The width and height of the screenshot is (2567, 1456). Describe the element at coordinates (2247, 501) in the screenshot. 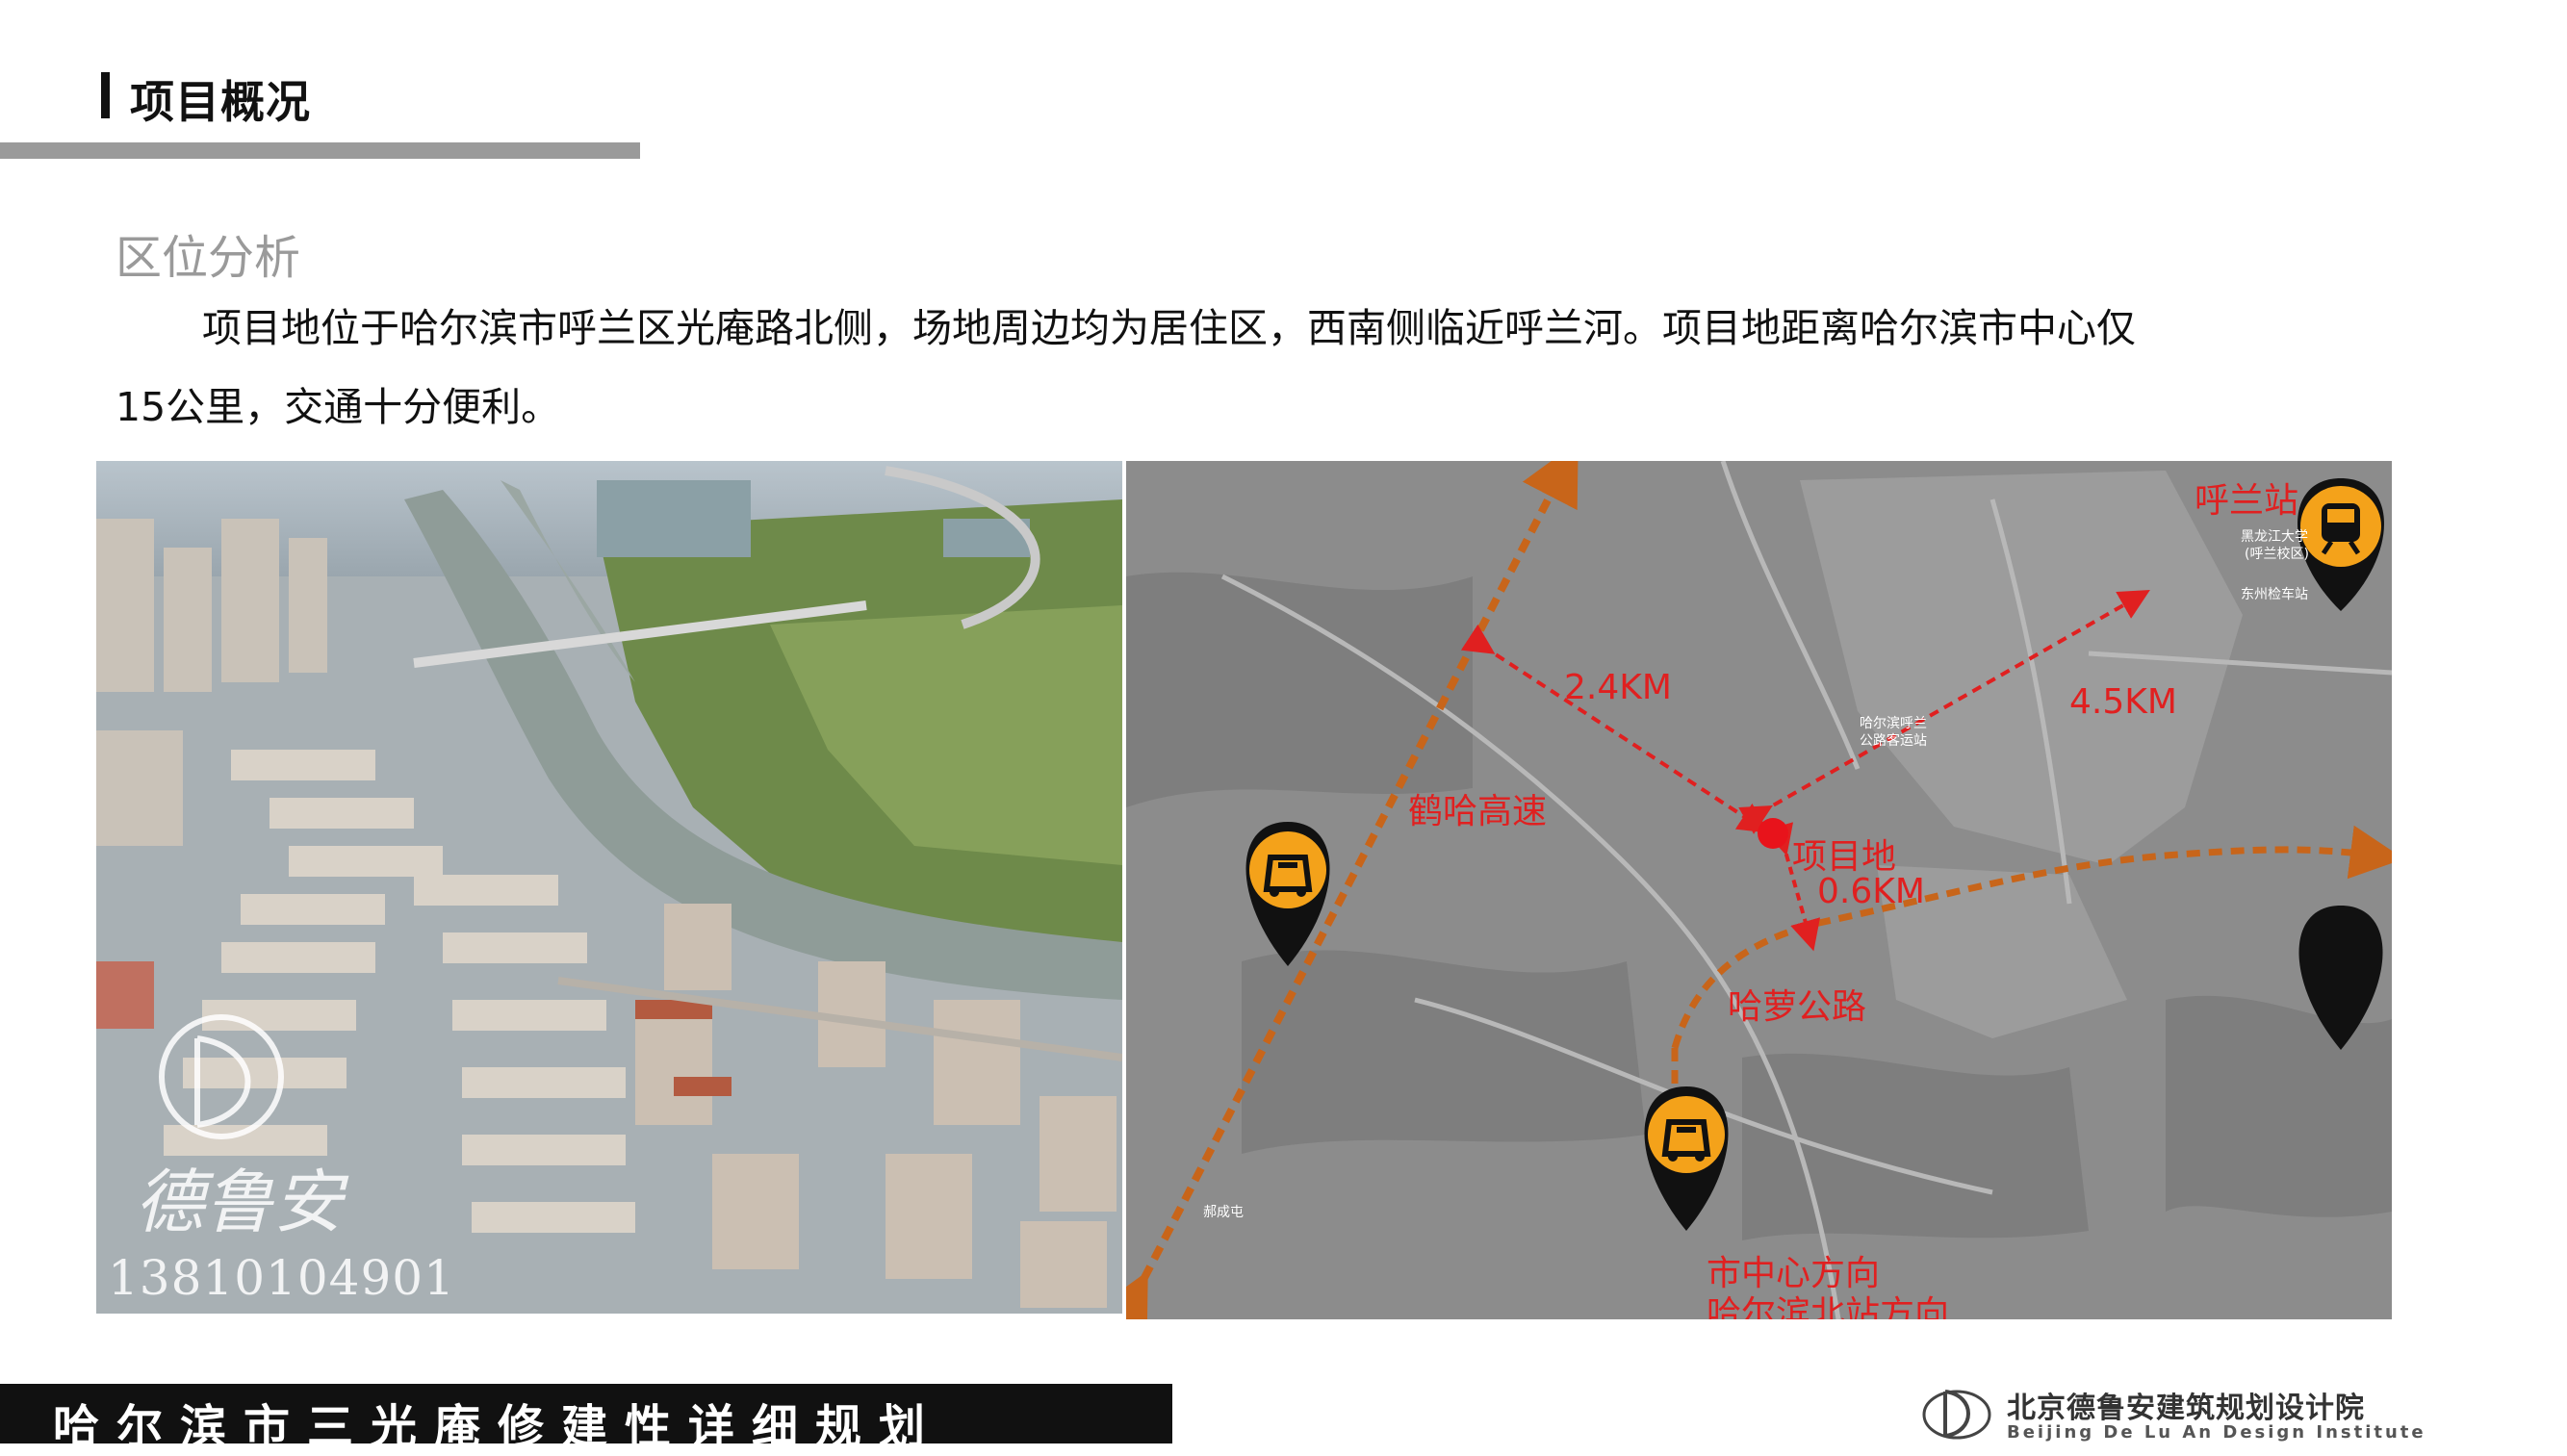

I see `station-label: 呼兰站` at that location.